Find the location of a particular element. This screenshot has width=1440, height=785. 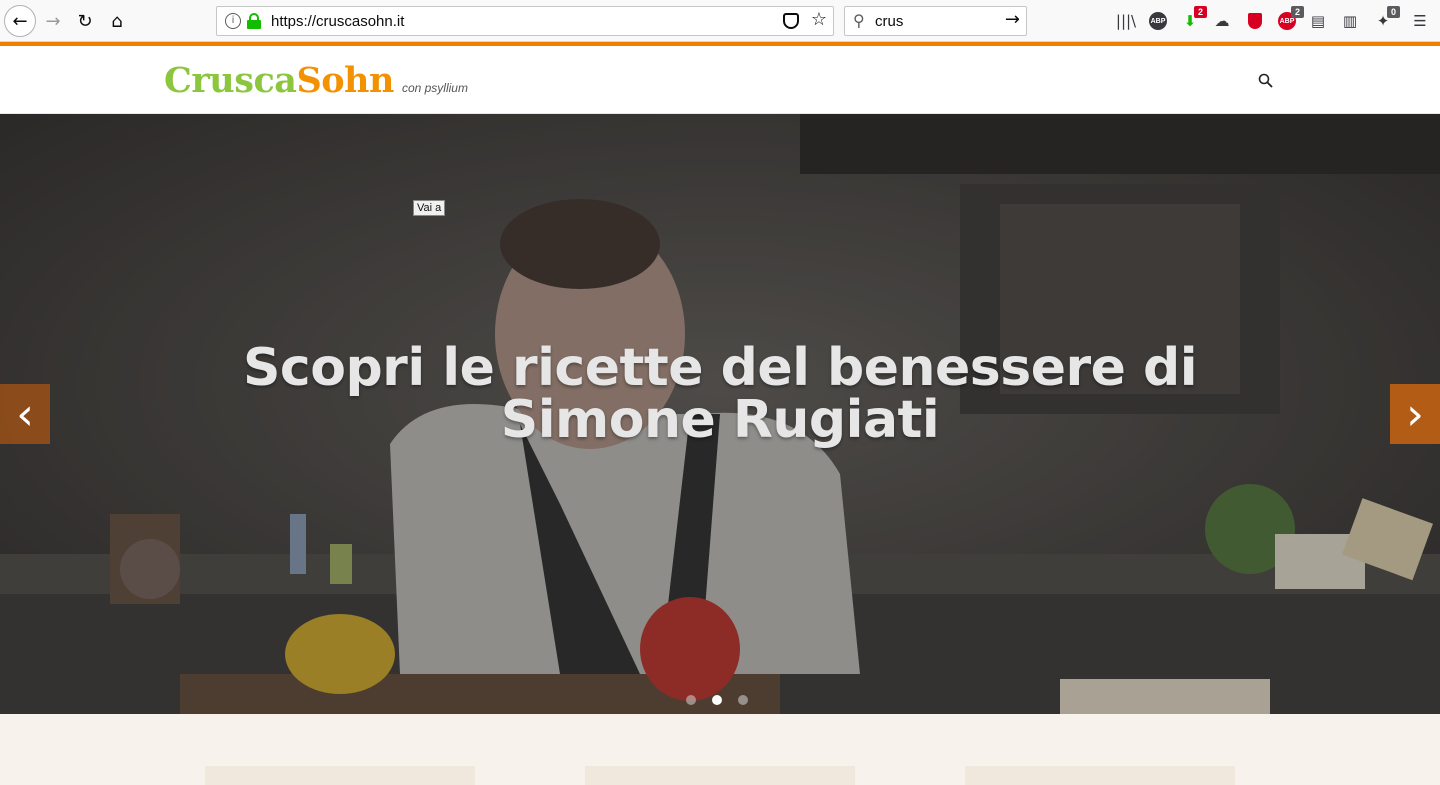

cloud-icon: ☁ is located at coordinates (1222, 21).